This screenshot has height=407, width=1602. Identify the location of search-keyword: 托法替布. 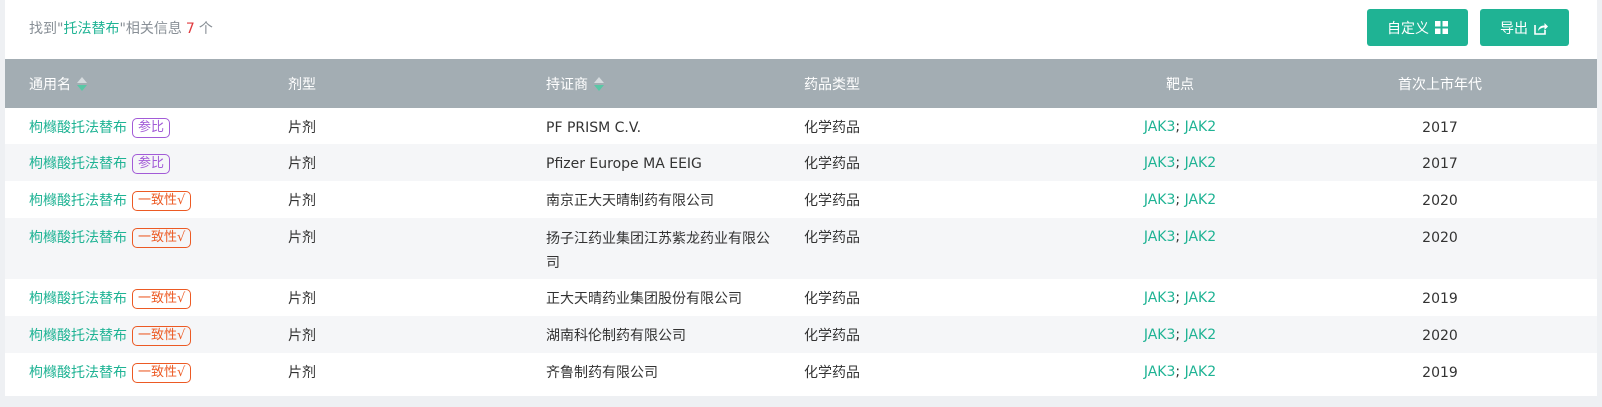
(91, 29).